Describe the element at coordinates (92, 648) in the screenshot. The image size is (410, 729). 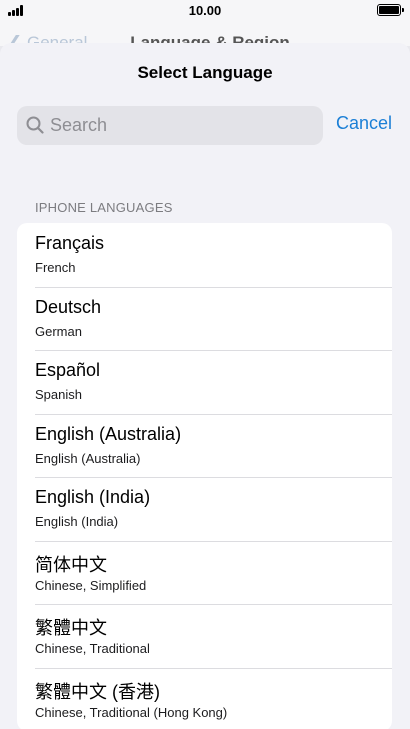
I see `language-subtitle: Chinese, Traditional` at that location.